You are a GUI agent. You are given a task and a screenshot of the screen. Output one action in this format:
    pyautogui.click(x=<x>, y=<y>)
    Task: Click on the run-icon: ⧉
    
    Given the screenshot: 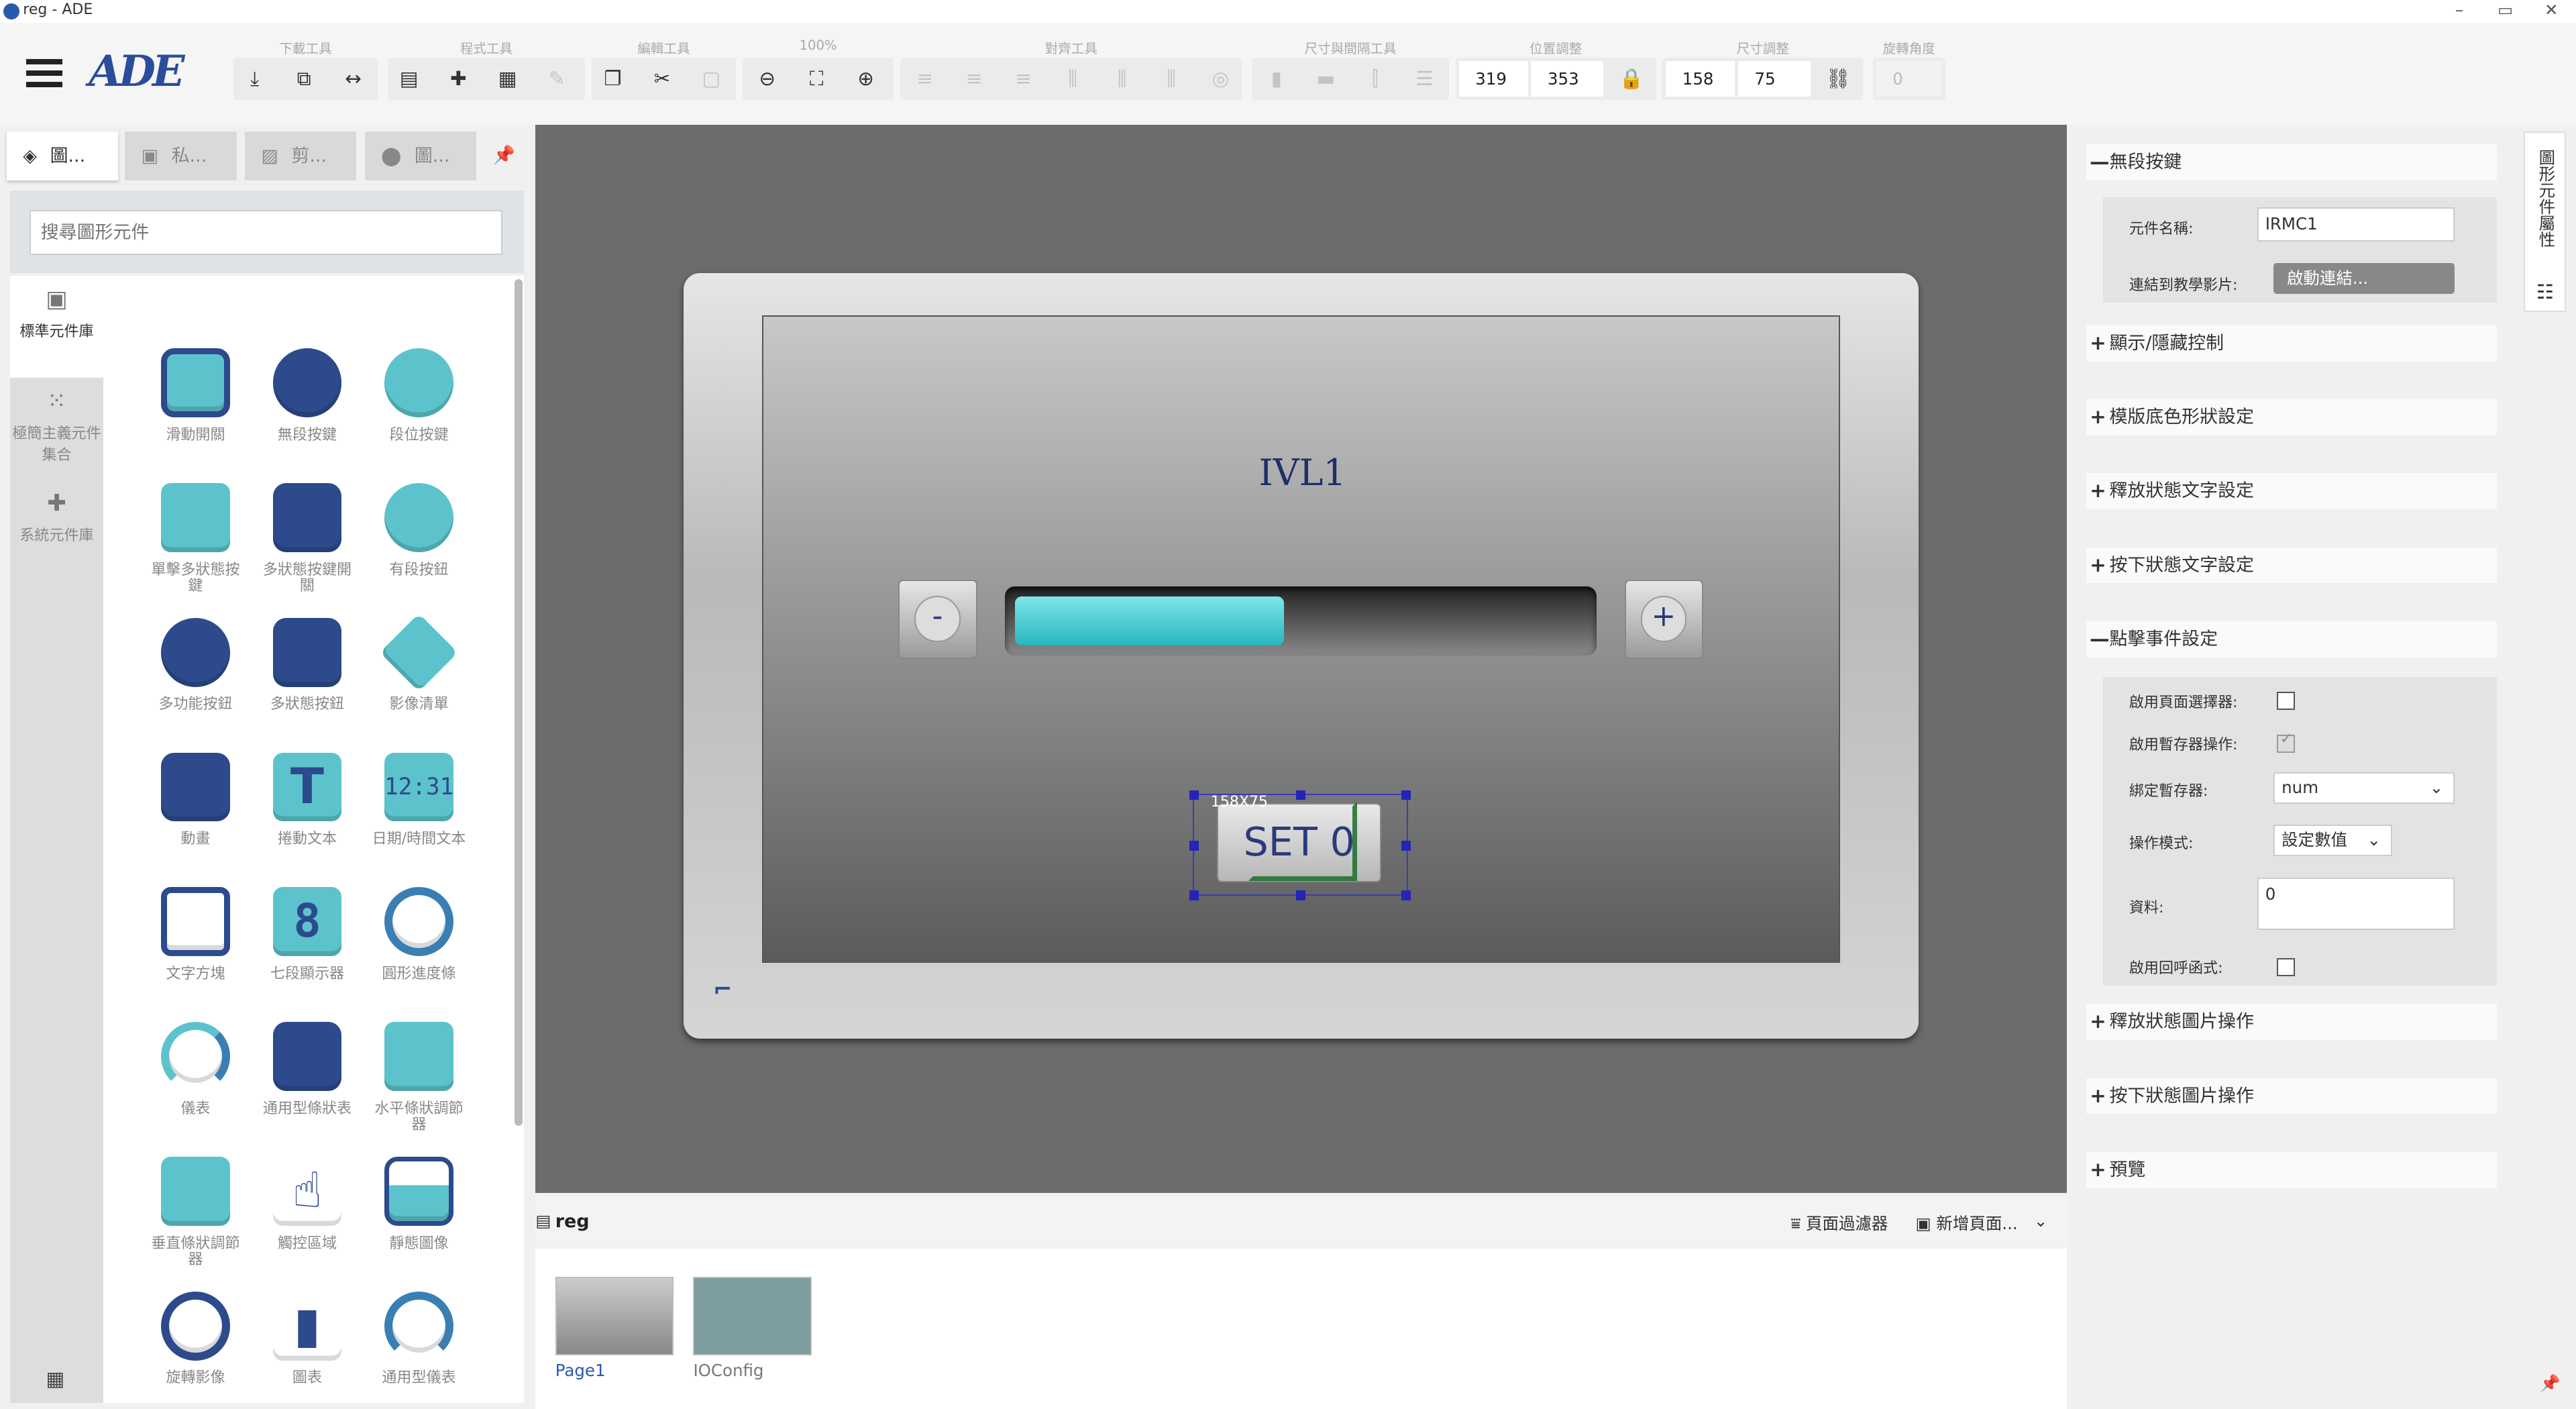 What is the action you would take?
    pyautogui.click(x=304, y=79)
    